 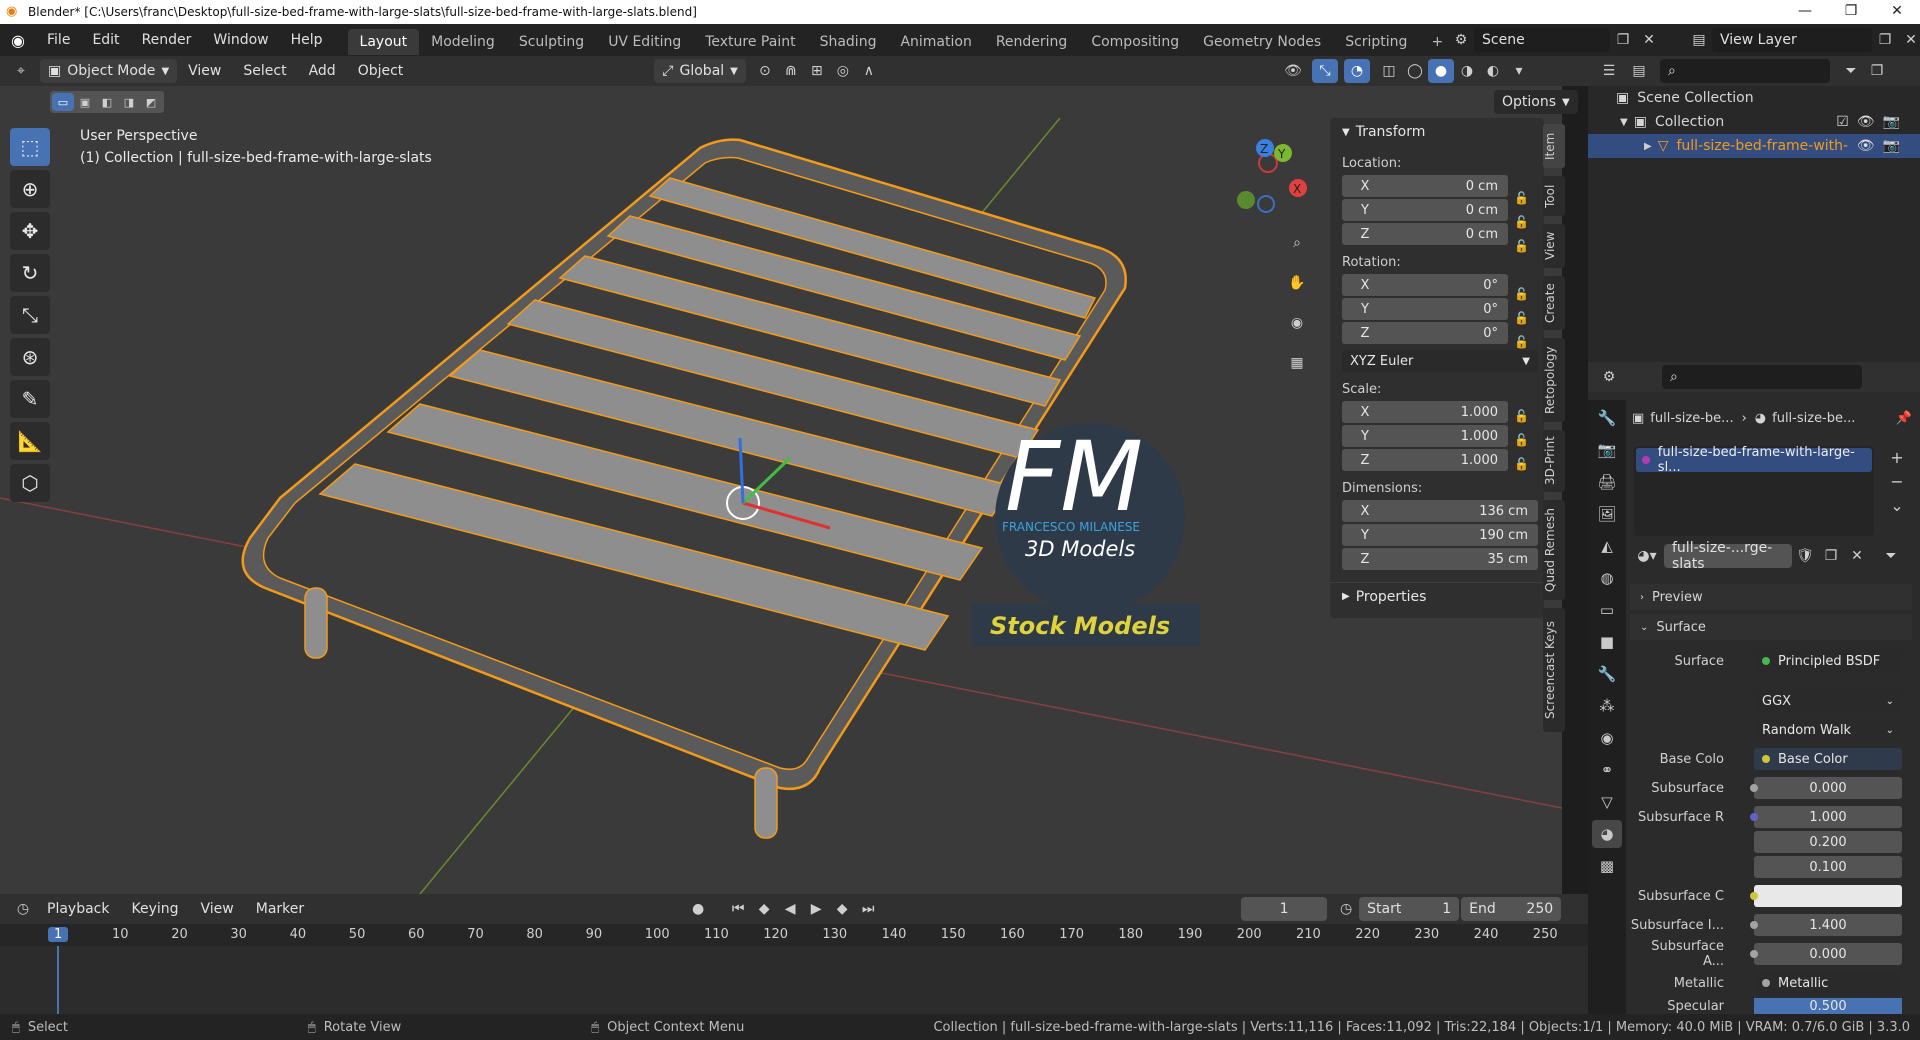 I want to click on subsurface-radius-z-row: 0.100, so click(x=1766, y=867).